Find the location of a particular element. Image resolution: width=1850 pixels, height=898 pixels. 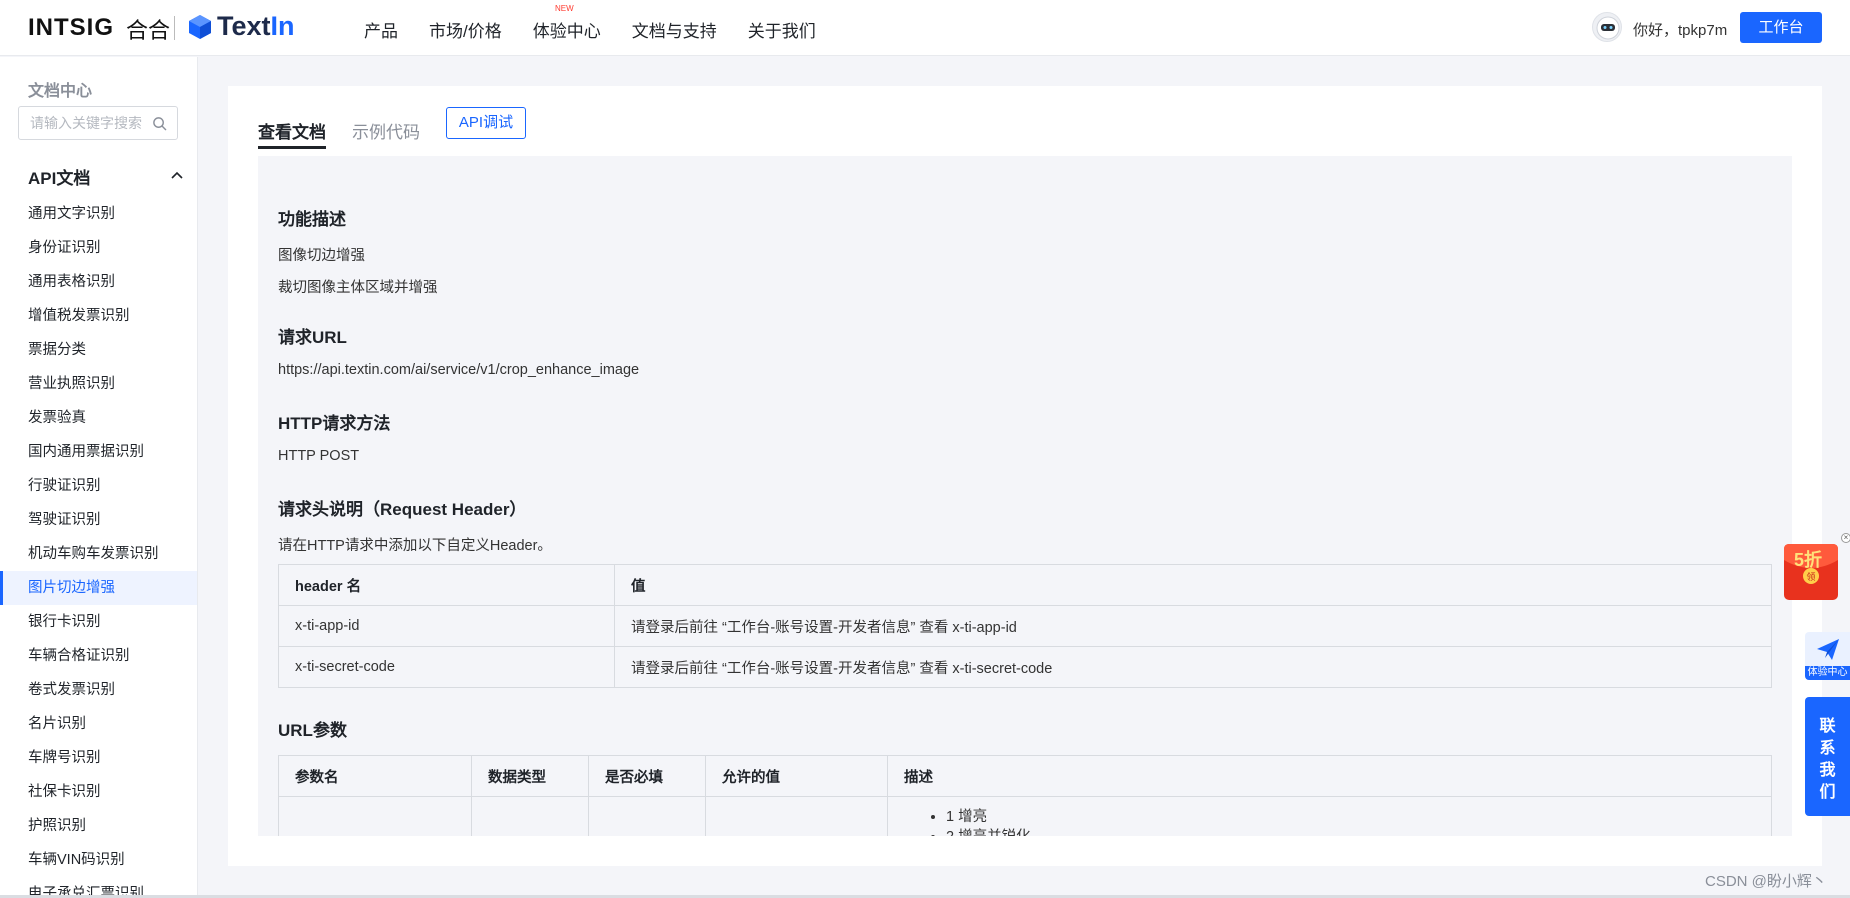

sidebar-item-invoice-verify: 发票验真 is located at coordinates (98, 418).